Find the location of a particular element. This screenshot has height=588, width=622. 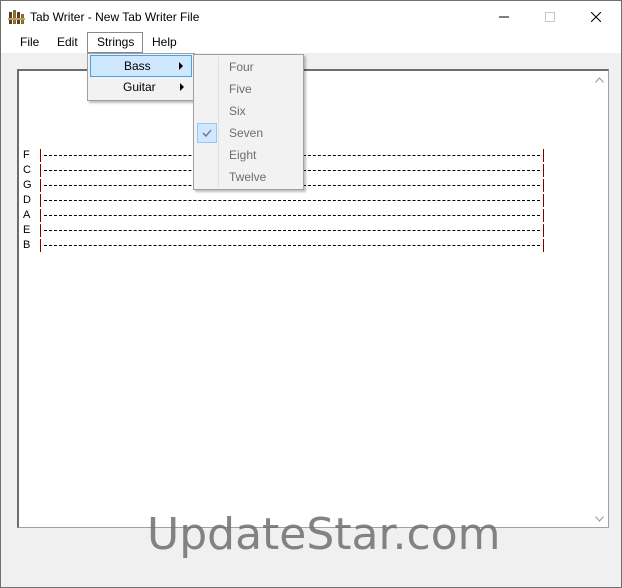

menu-item-guitar: Guitar is located at coordinates (141, 88).